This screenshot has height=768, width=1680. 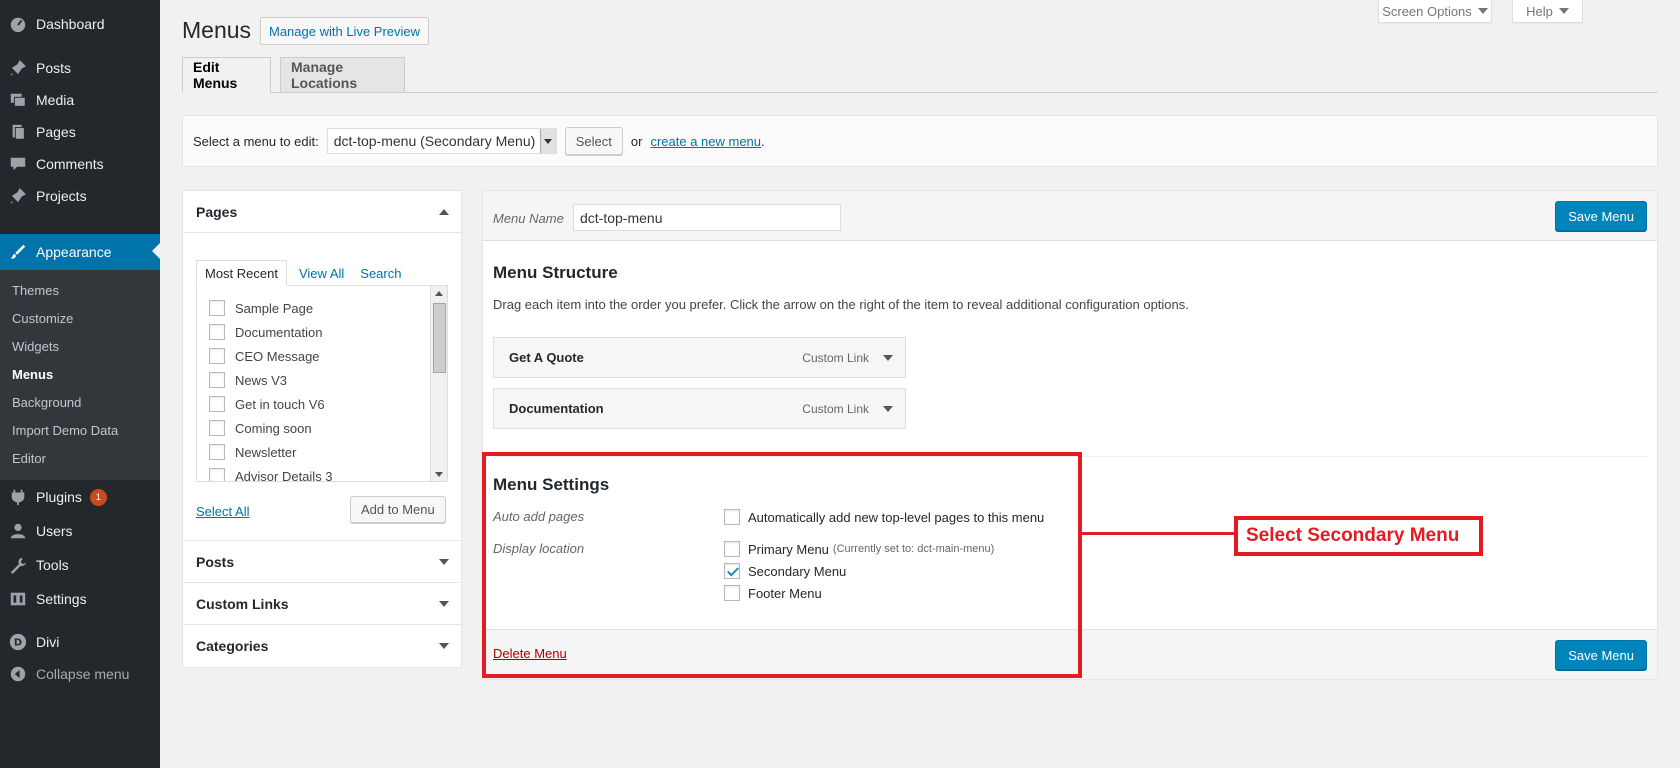 I want to click on list-item: Sample Page, so click(x=261, y=308).